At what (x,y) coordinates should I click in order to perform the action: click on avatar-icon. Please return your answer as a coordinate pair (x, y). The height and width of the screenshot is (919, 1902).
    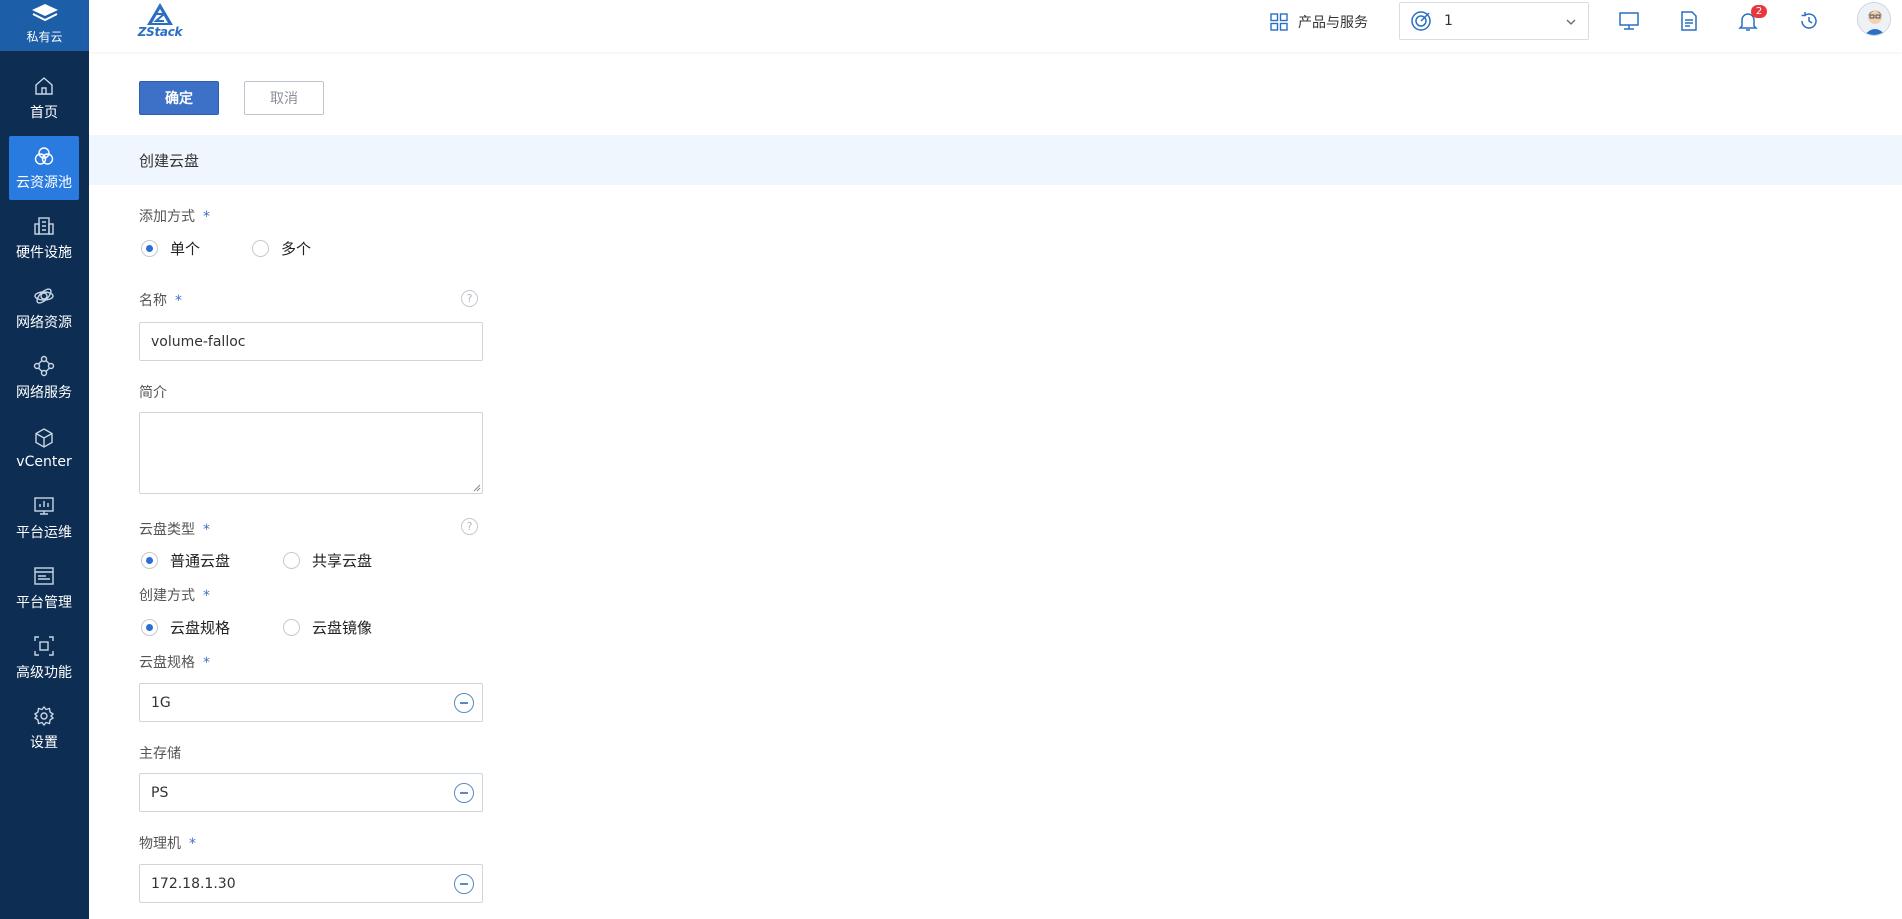
    Looking at the image, I should click on (1874, 19).